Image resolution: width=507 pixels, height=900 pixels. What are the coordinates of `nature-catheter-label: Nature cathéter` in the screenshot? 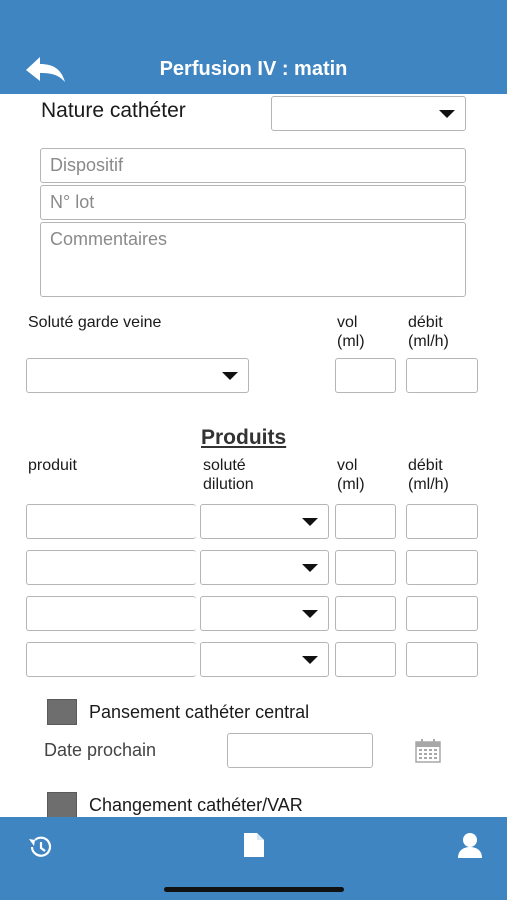 It's located at (113, 110).